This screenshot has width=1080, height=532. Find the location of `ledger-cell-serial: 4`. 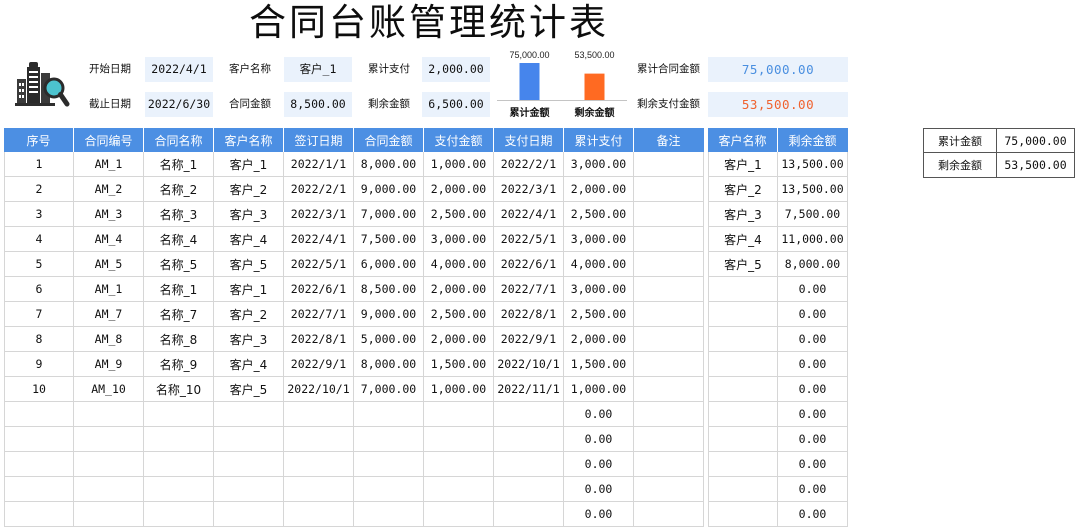

ledger-cell-serial: 4 is located at coordinates (39, 239).